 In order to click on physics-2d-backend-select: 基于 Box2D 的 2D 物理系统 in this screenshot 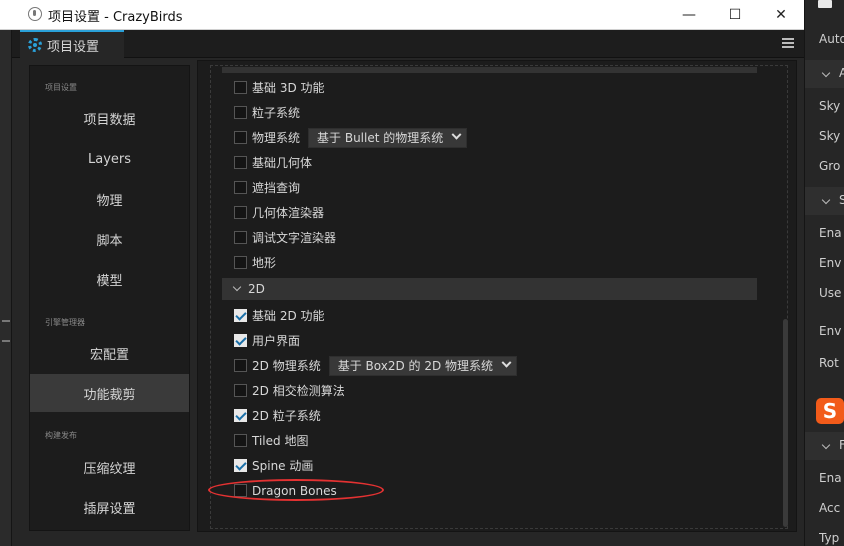, I will do `click(423, 365)`.